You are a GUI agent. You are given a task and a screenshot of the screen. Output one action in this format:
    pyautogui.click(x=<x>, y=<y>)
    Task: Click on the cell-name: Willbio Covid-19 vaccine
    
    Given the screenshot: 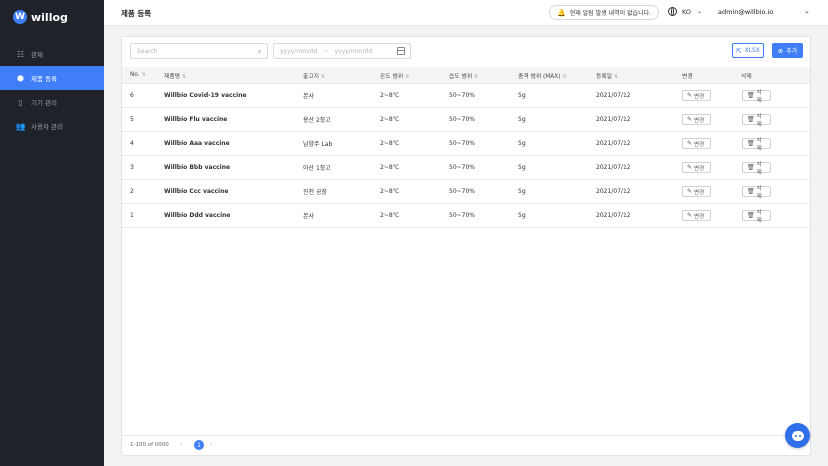 What is the action you would take?
    pyautogui.click(x=205, y=95)
    